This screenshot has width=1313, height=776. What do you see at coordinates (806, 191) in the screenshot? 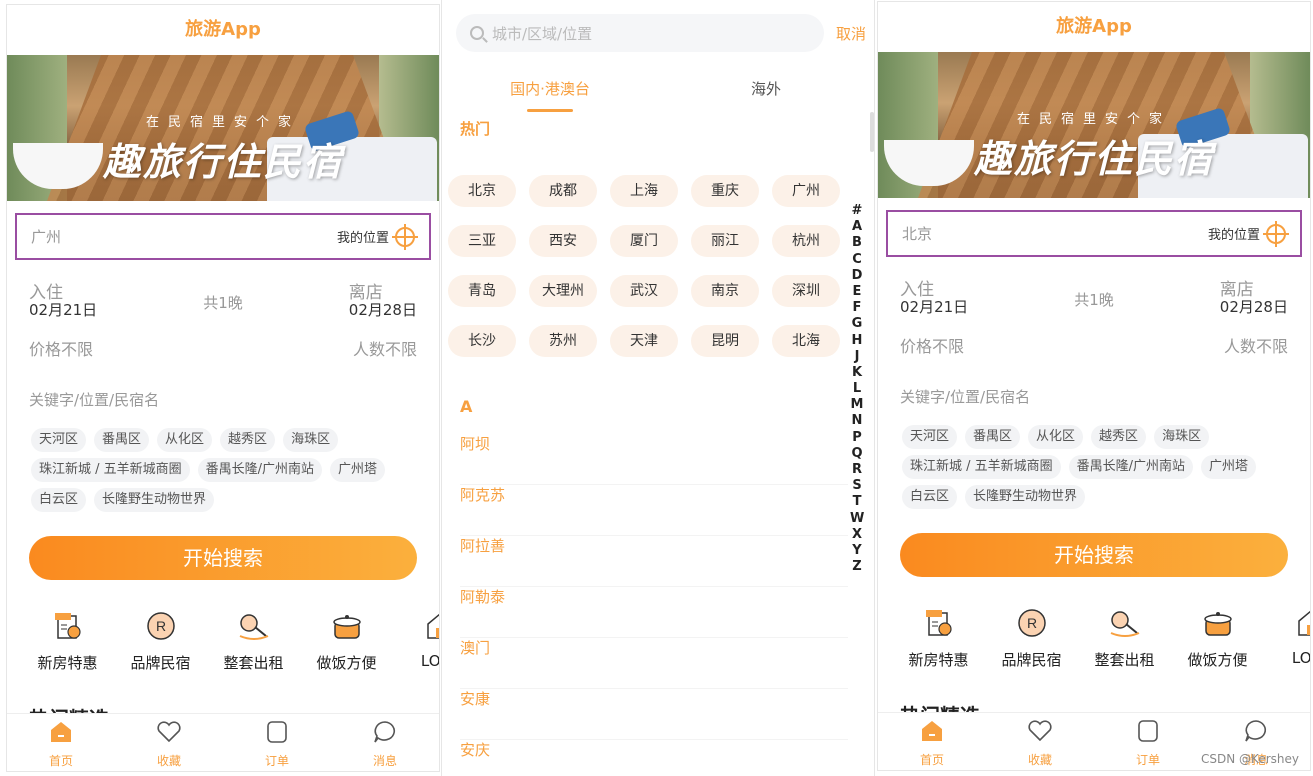
I see `hot-city: 广州` at bounding box center [806, 191].